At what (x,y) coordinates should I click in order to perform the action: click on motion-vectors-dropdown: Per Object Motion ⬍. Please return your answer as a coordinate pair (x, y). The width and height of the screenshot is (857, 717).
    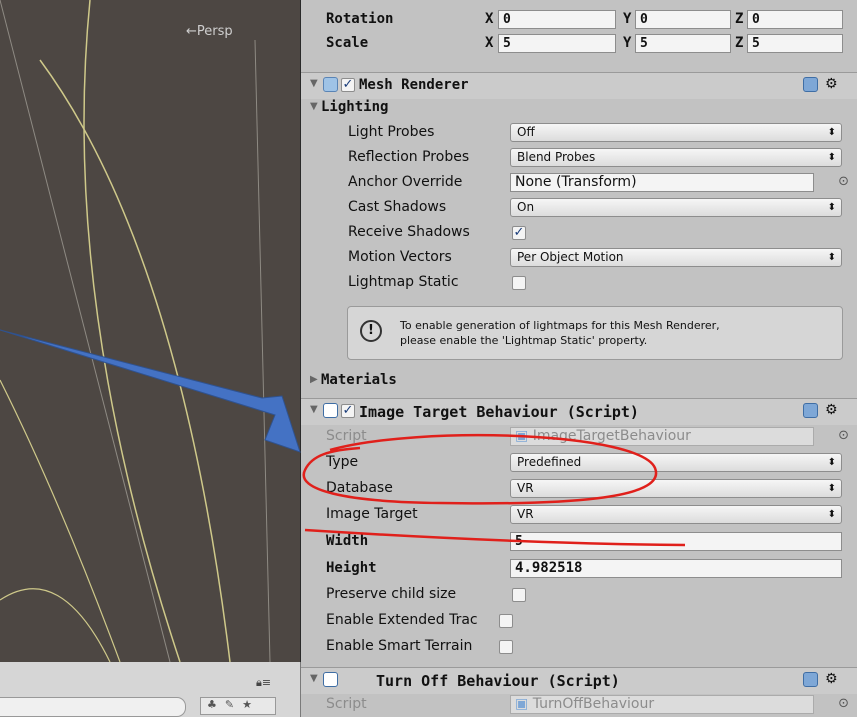
    Looking at the image, I should click on (676, 257).